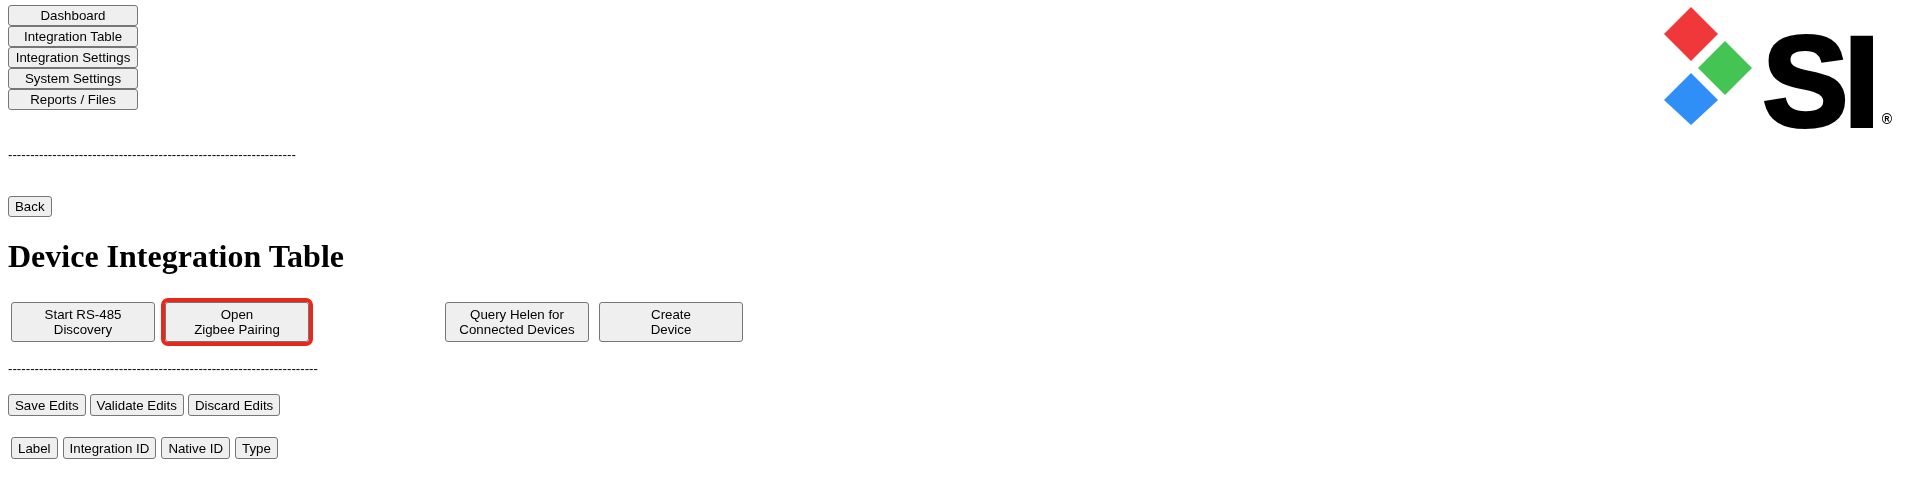 Image resolution: width=1906 pixels, height=477 pixels. Describe the element at coordinates (34, 448) in the screenshot. I see `column-button: Label` at that location.